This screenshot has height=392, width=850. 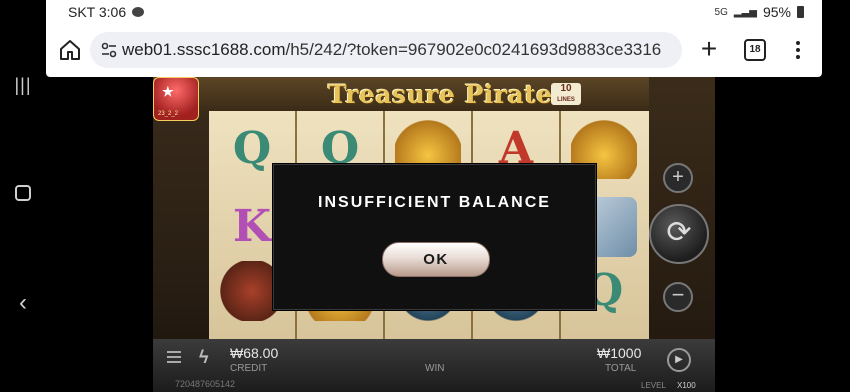 I want to click on game-id: 720487605142, so click(x=205, y=384).